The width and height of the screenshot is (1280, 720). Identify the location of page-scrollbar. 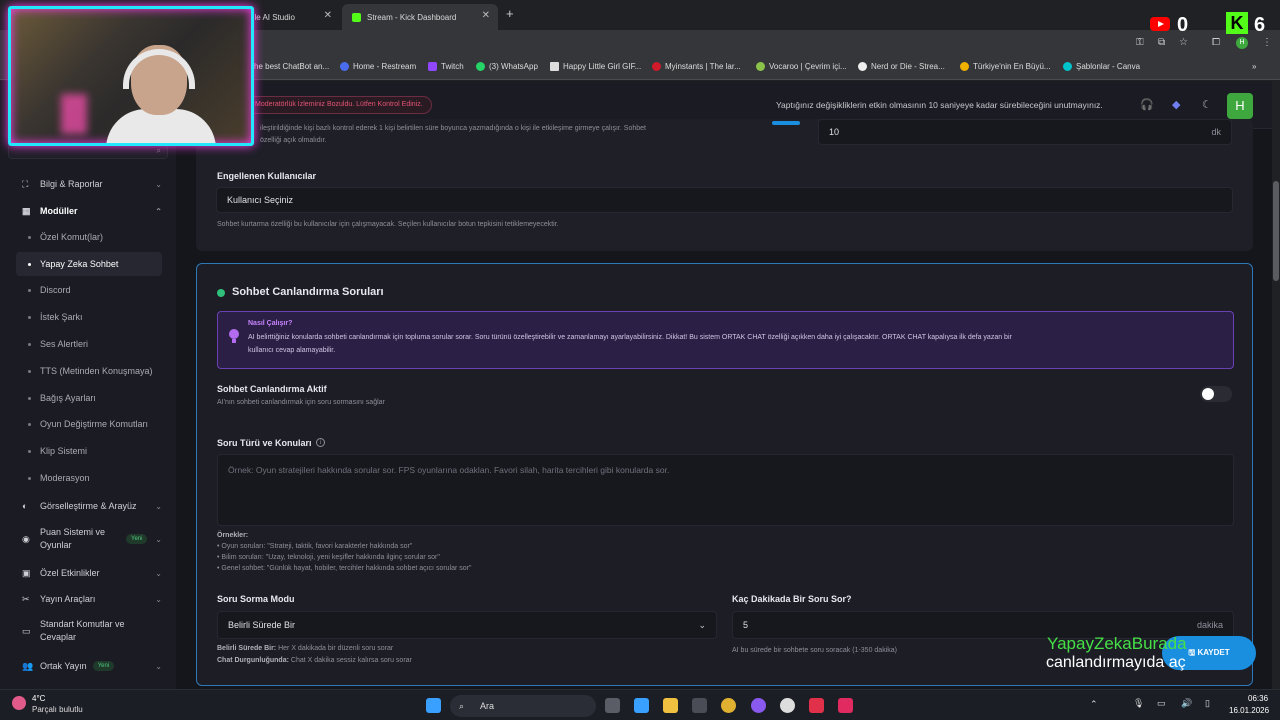
(1276, 385).